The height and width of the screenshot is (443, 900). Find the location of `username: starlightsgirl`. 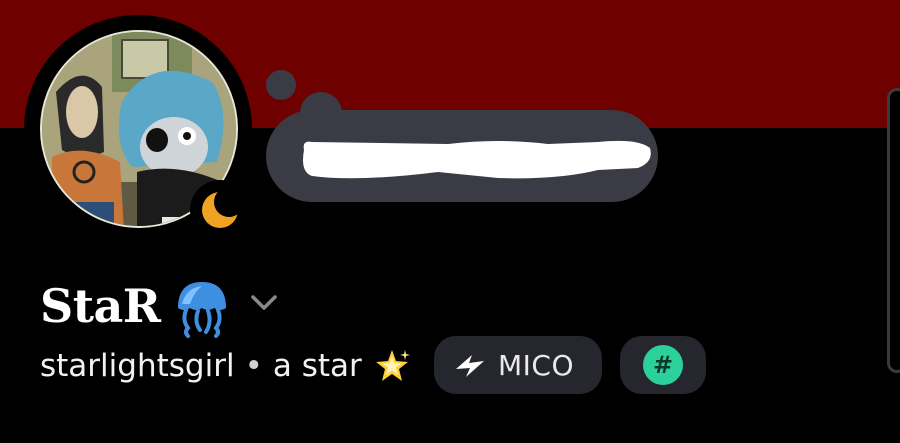

username: starlightsgirl is located at coordinates (137, 366).